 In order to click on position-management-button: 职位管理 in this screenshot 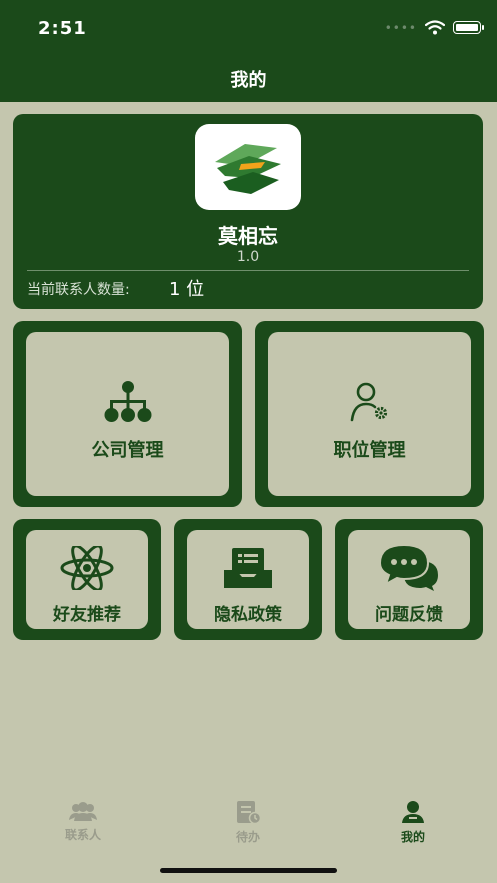, I will do `click(369, 414)`.